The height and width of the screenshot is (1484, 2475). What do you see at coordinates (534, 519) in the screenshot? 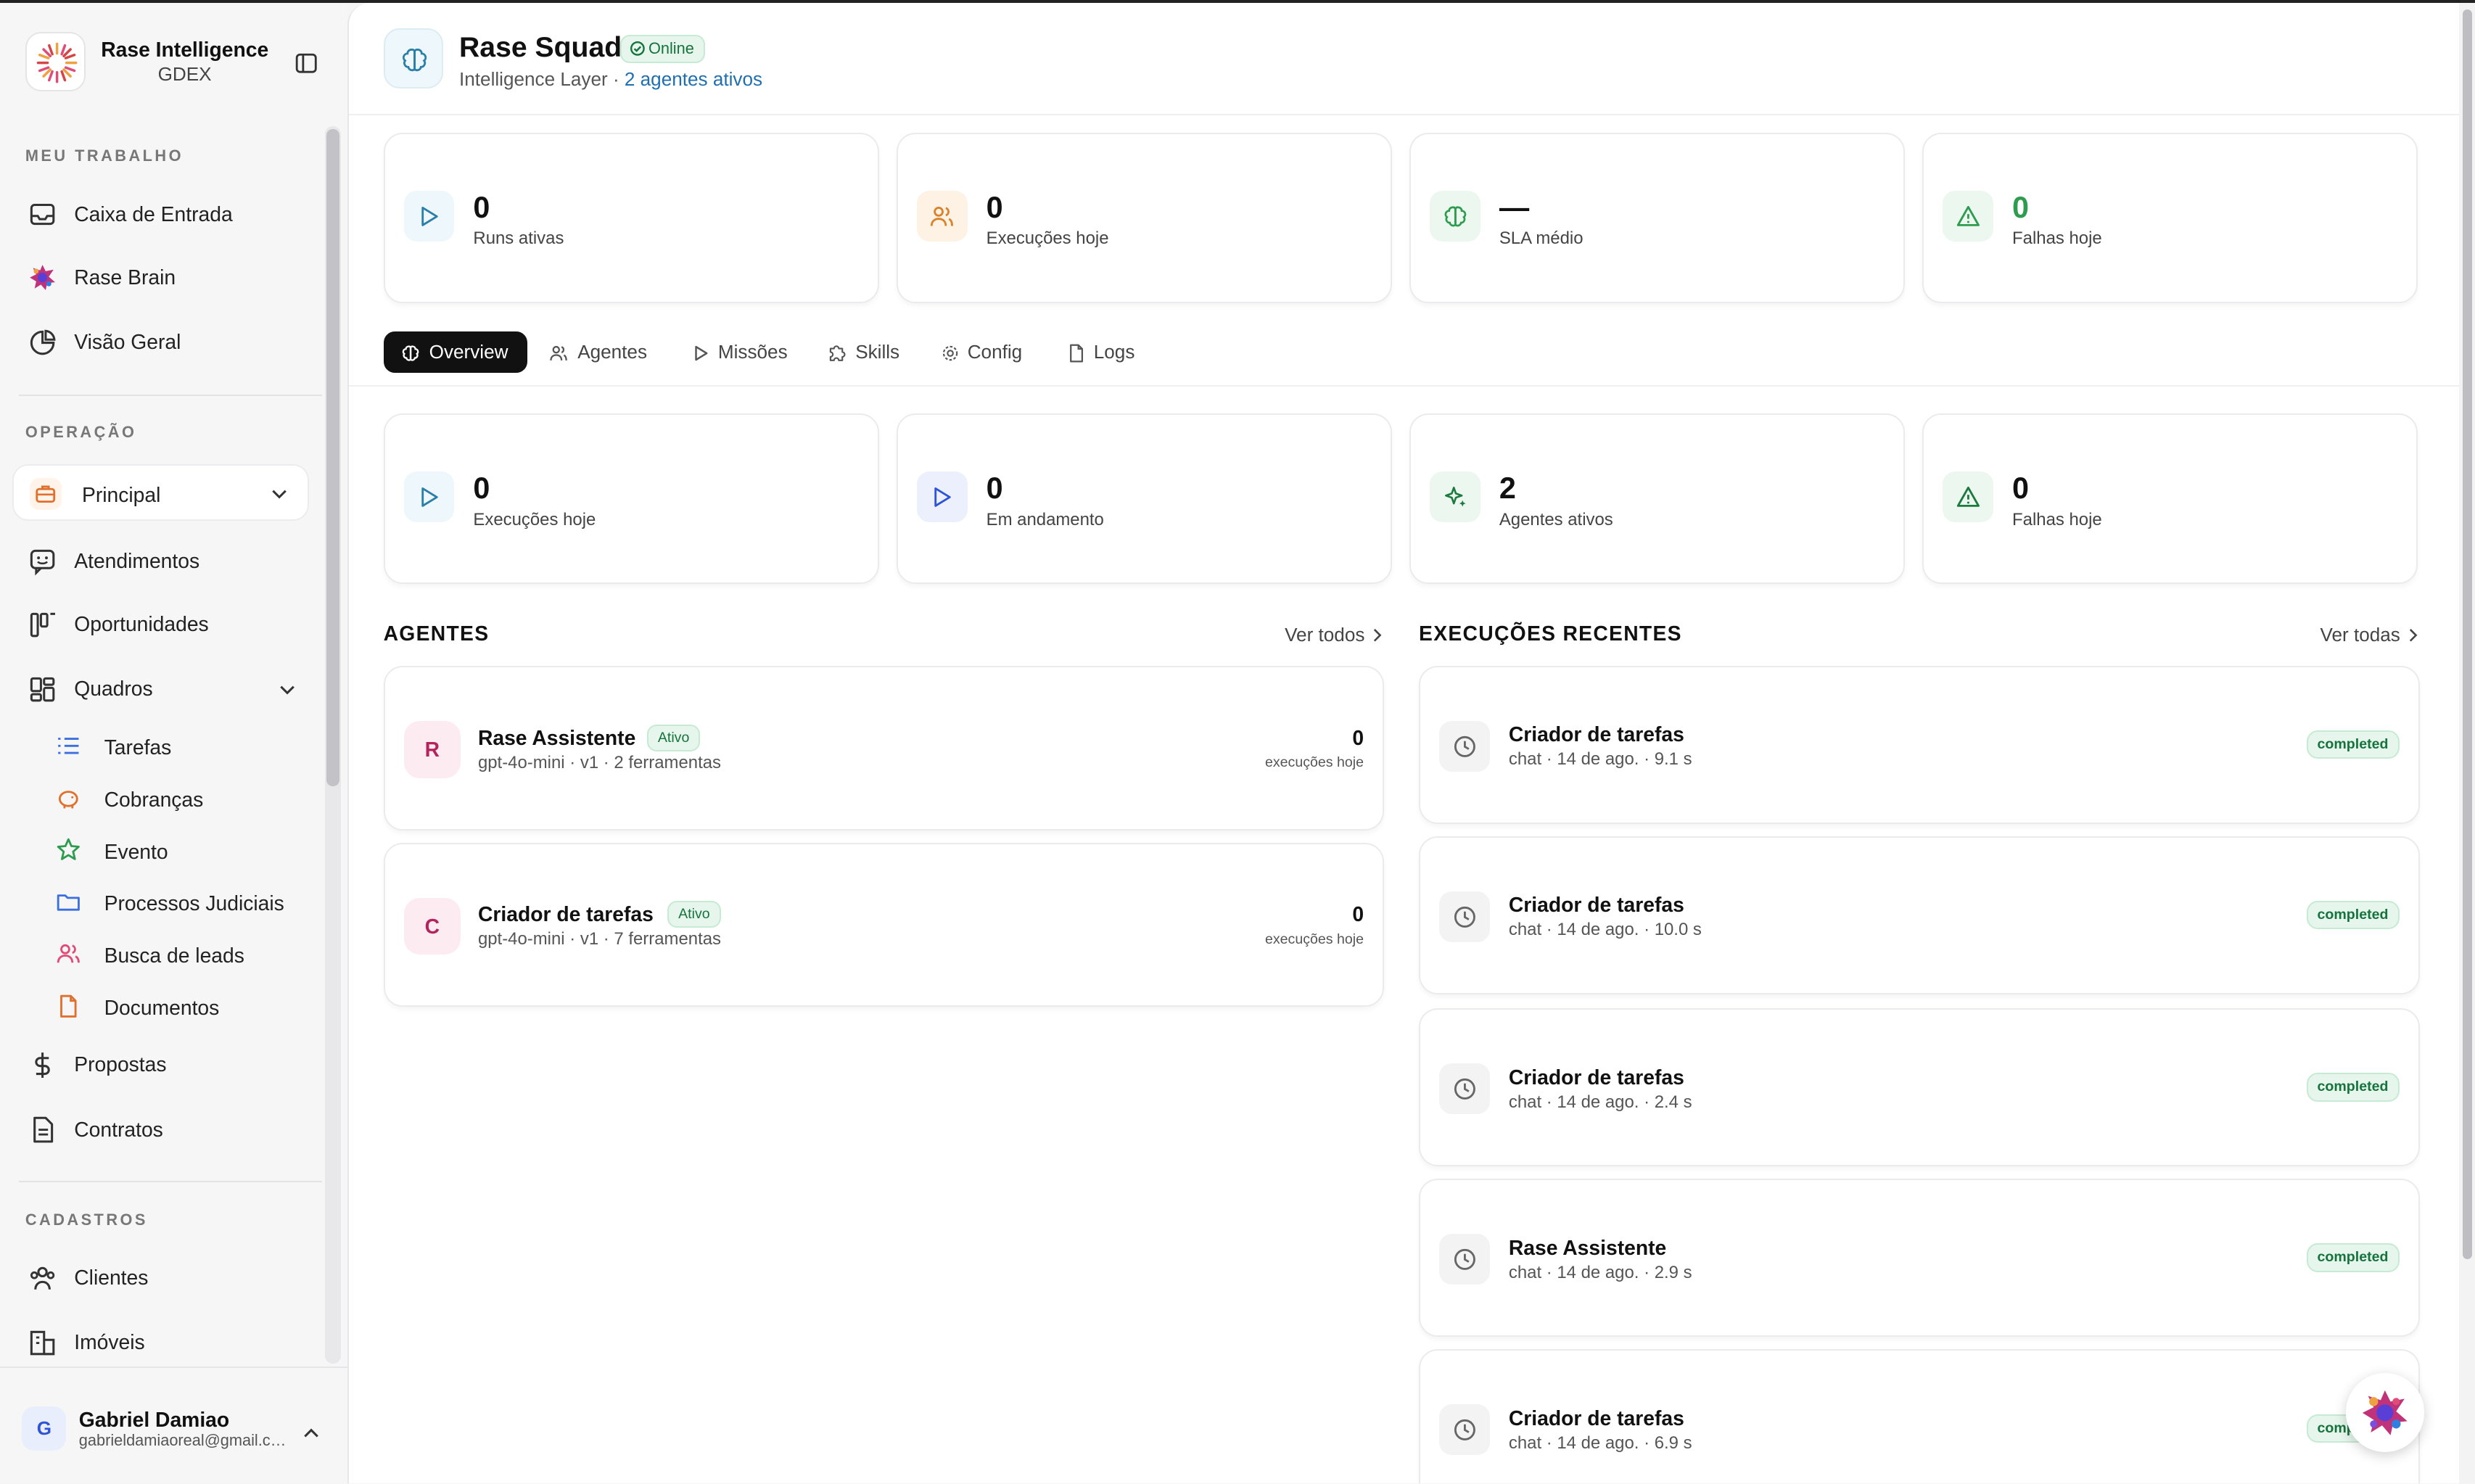
I see `stat-label: Execuções hoje` at bounding box center [534, 519].